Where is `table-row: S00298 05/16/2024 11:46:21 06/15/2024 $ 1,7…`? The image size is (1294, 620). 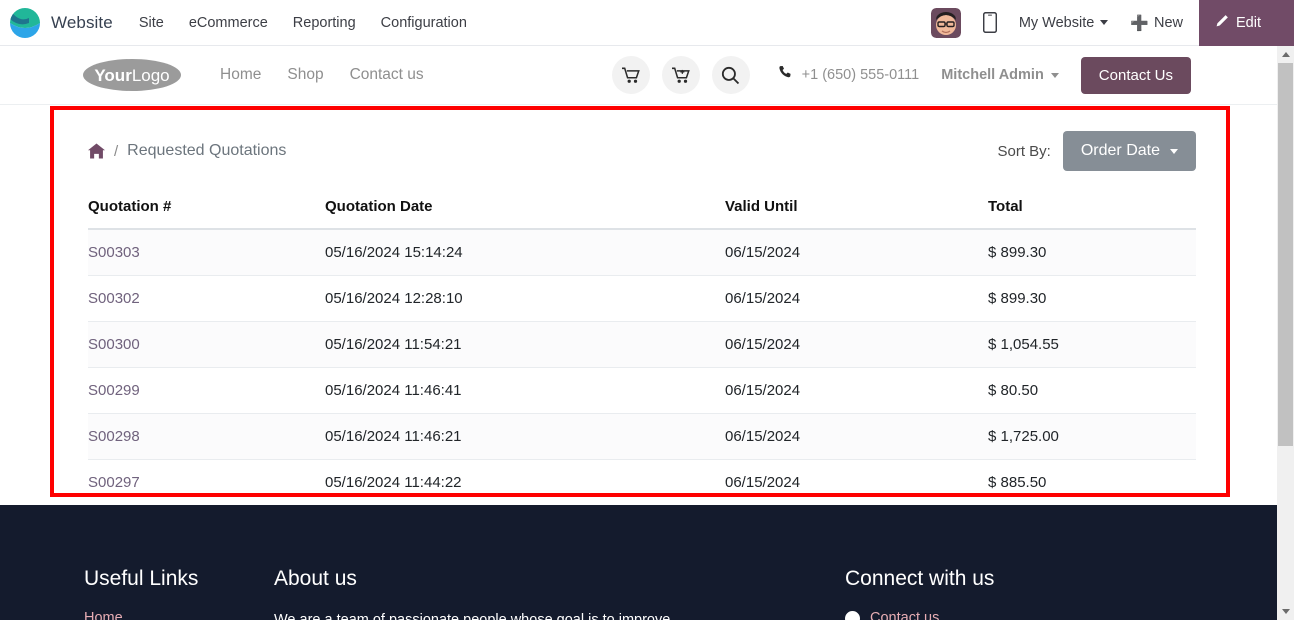 table-row: S00298 05/16/2024 11:46:21 06/15/2024 $ 1,7… is located at coordinates (642, 436).